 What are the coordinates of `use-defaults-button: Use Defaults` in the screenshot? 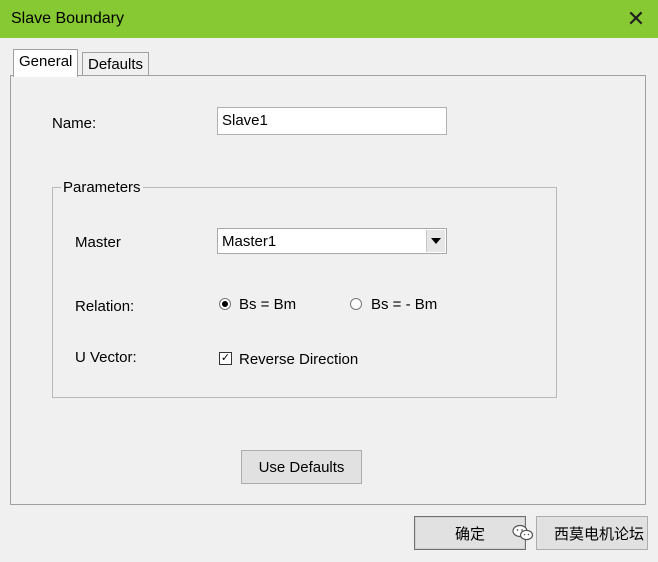 It's located at (301, 467).